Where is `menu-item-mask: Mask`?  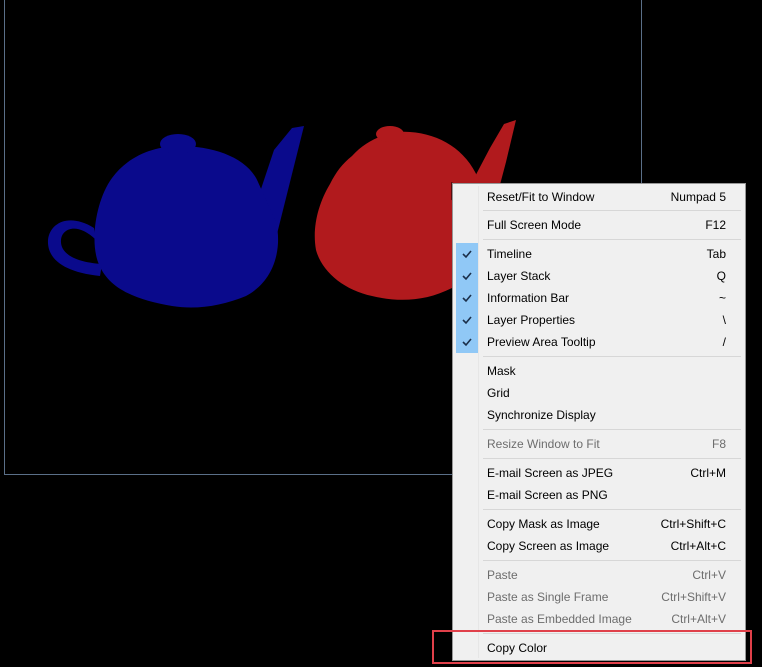
menu-item-mask: Mask is located at coordinates (599, 371).